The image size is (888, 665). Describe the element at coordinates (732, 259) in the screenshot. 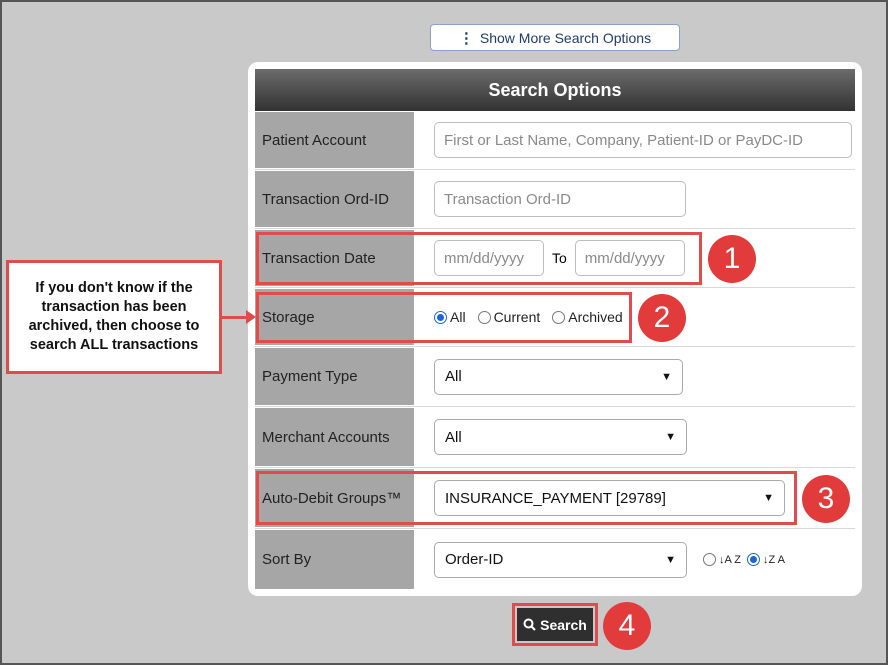

I see `step-marker-1: 1` at that location.